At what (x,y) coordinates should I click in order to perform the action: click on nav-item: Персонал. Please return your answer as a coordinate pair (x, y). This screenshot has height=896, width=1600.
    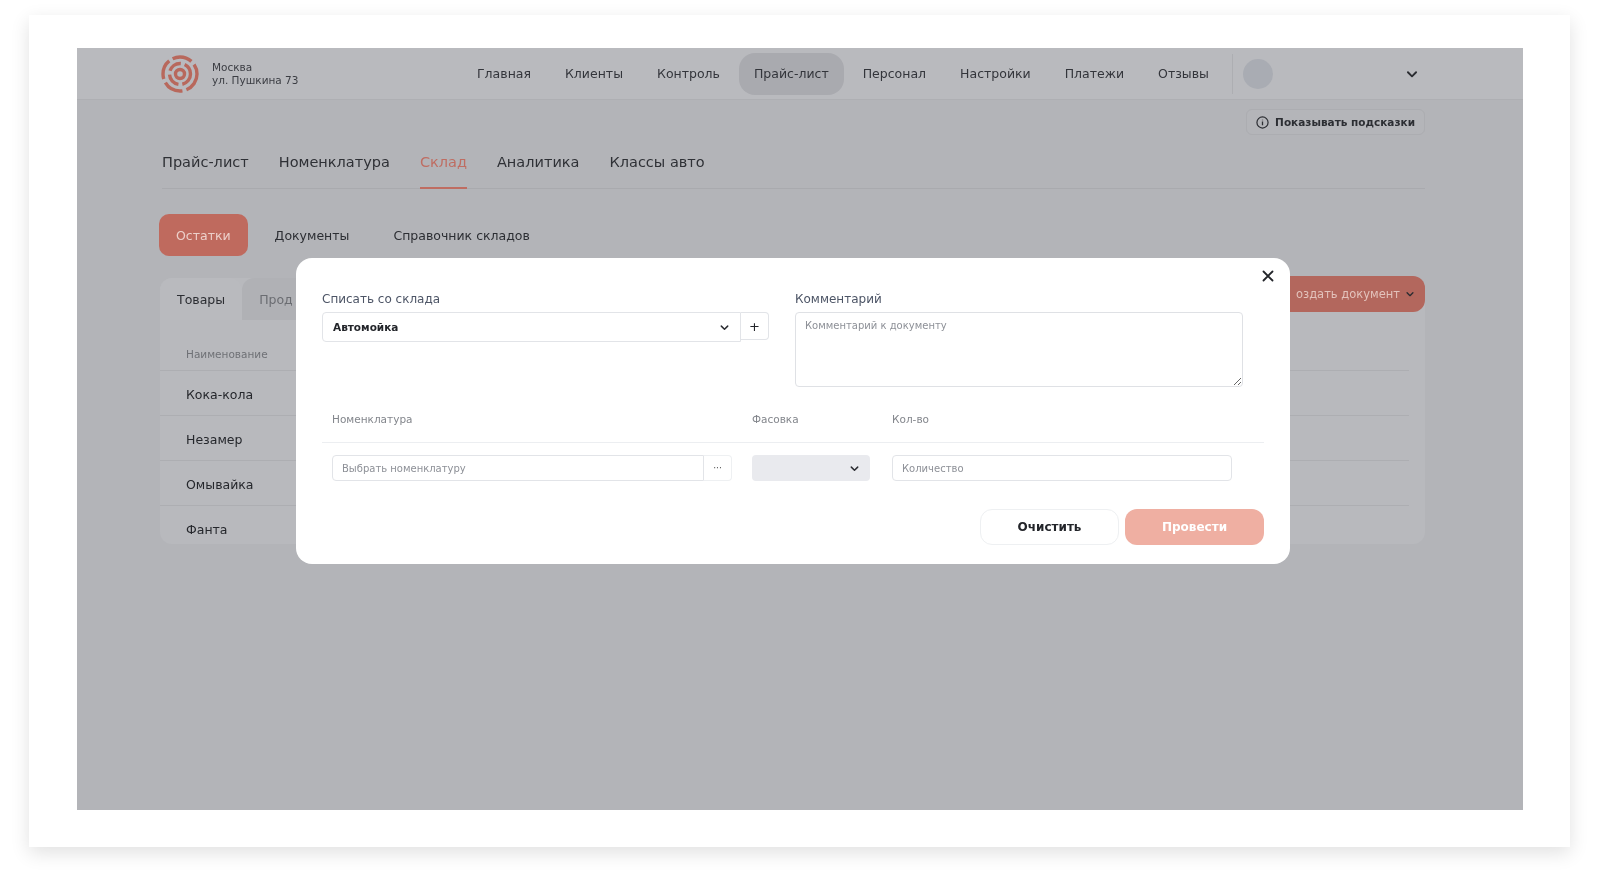
    Looking at the image, I should click on (894, 73).